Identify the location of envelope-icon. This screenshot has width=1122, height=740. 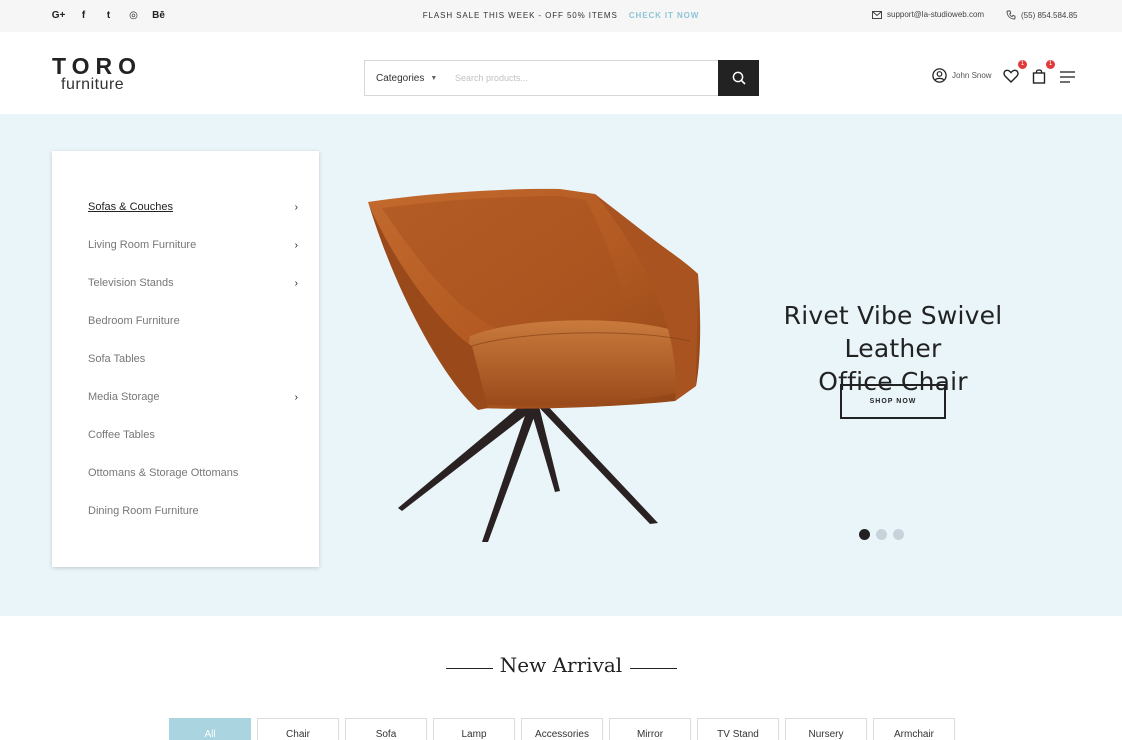
(877, 14).